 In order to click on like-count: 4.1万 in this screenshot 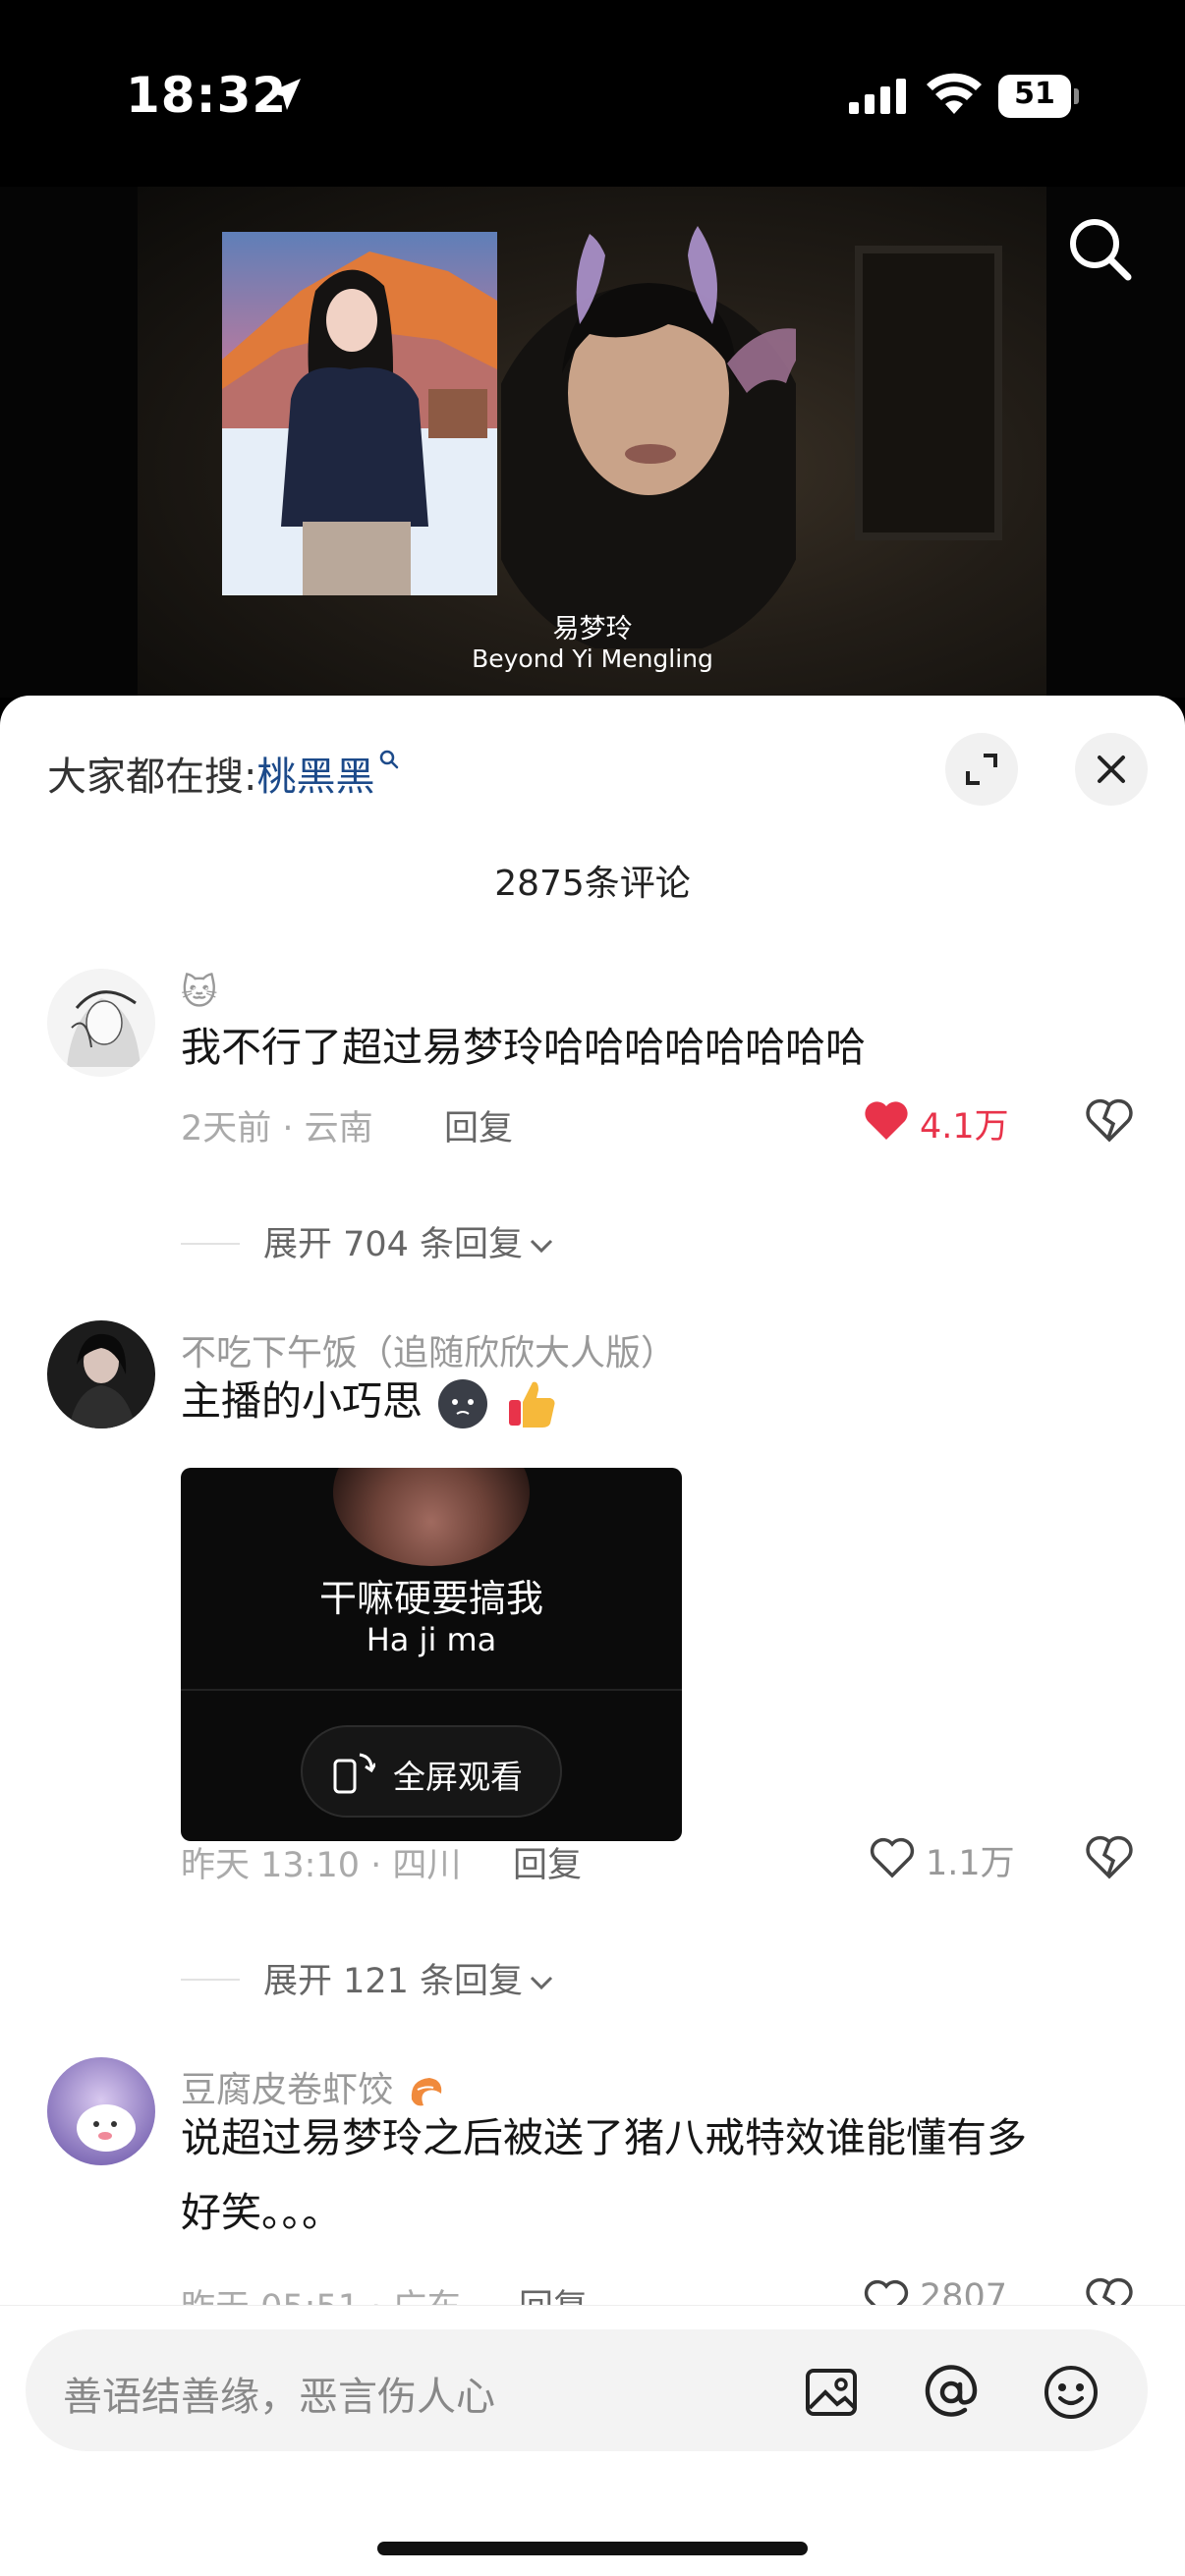, I will do `click(965, 1127)`.